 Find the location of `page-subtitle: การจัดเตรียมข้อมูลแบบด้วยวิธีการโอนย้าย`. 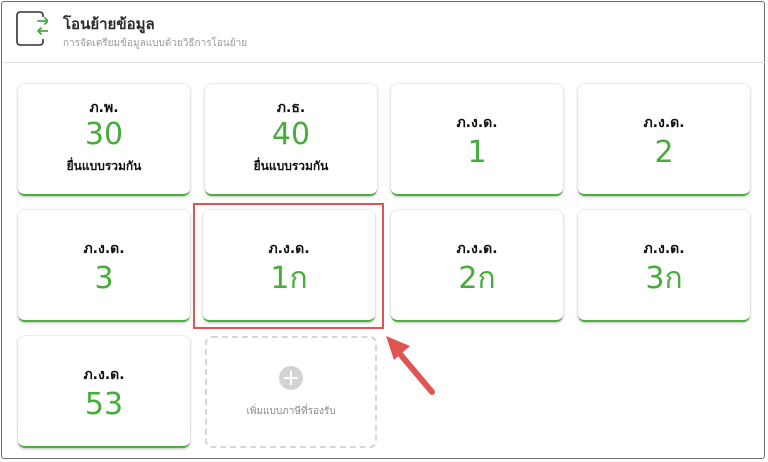

page-subtitle: การจัดเตรียมข้อมูลแบบด้วยวิธีการโอนย้าย is located at coordinates (155, 43).